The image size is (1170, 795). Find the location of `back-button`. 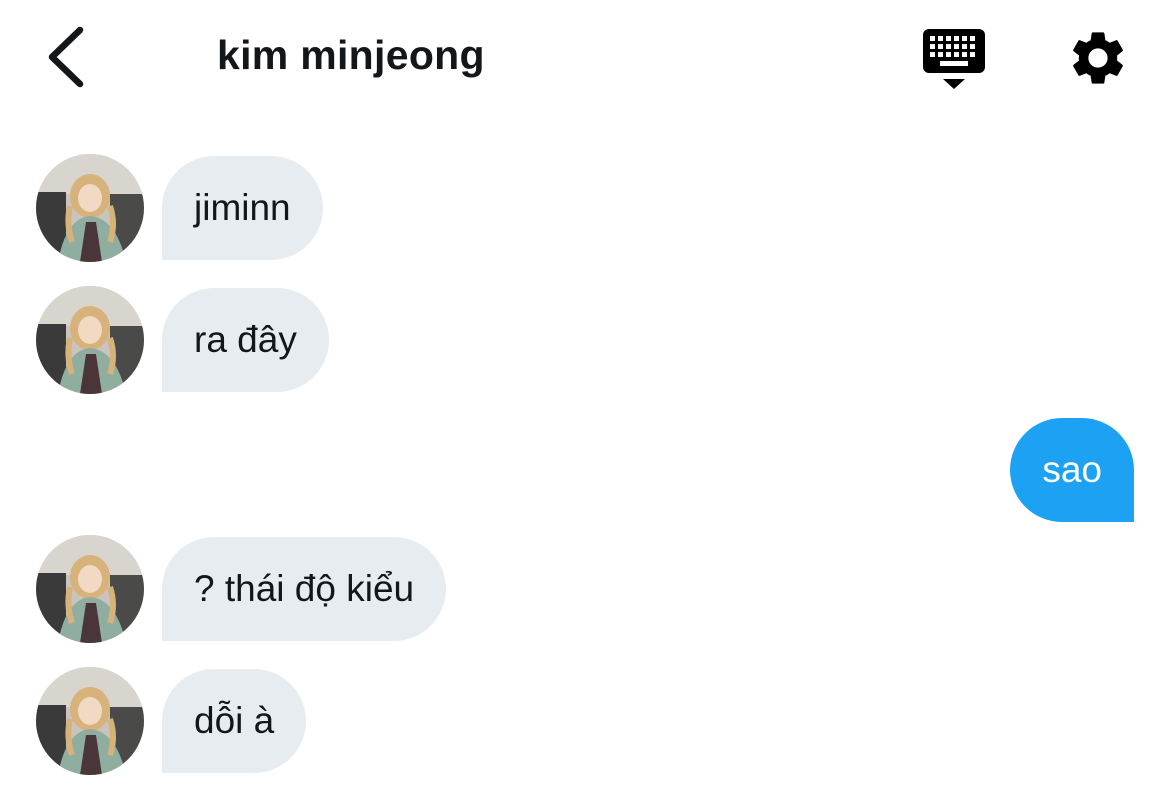

back-button is located at coordinates (70, 57).